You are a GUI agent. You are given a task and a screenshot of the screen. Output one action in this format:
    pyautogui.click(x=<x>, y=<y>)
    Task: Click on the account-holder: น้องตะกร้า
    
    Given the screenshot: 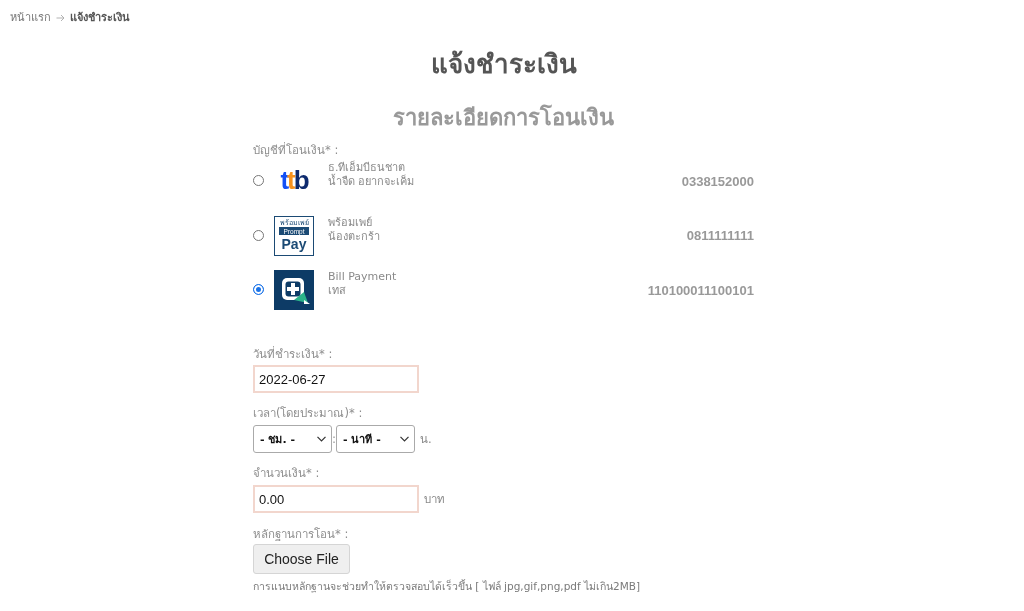 What is the action you would take?
    pyautogui.click(x=354, y=236)
    